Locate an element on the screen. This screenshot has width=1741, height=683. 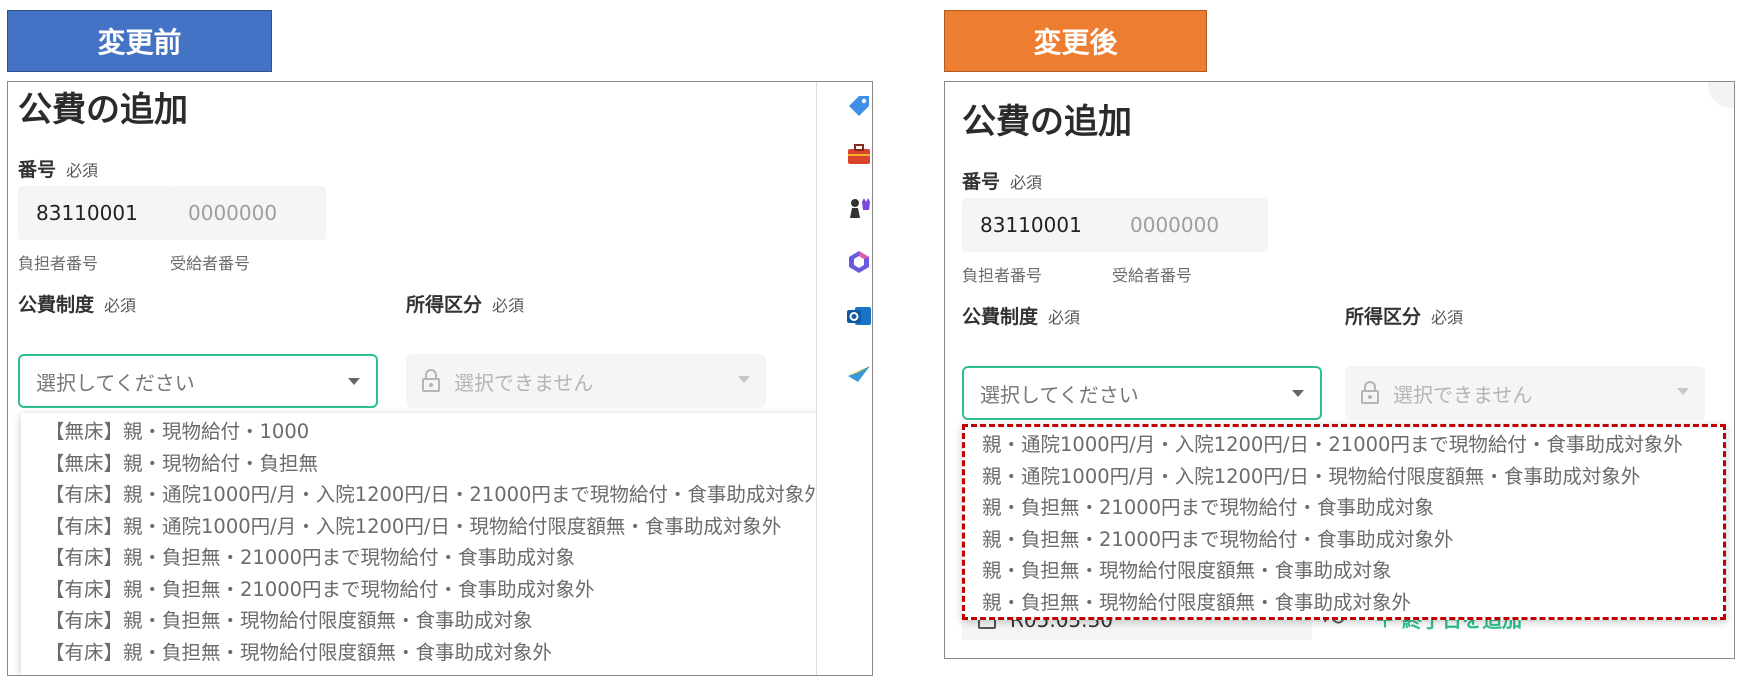
dropdown-option: 親・通院1000円/月・入院1200円/日・現物給付限度額無・食事助成対象外 is located at coordinates (1344, 477).